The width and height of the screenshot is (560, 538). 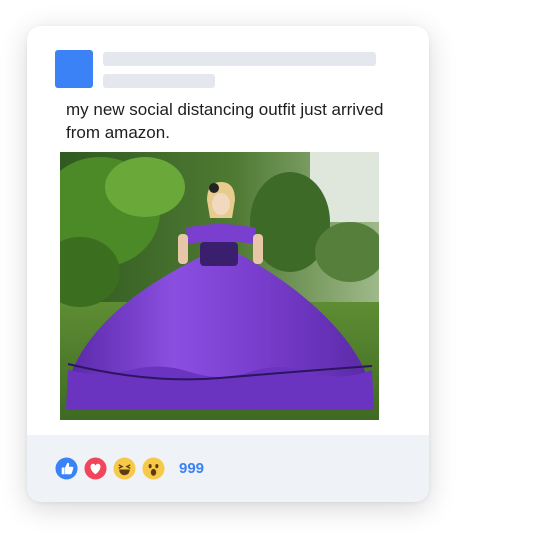 I want to click on wow-icon, so click(x=153, y=468).